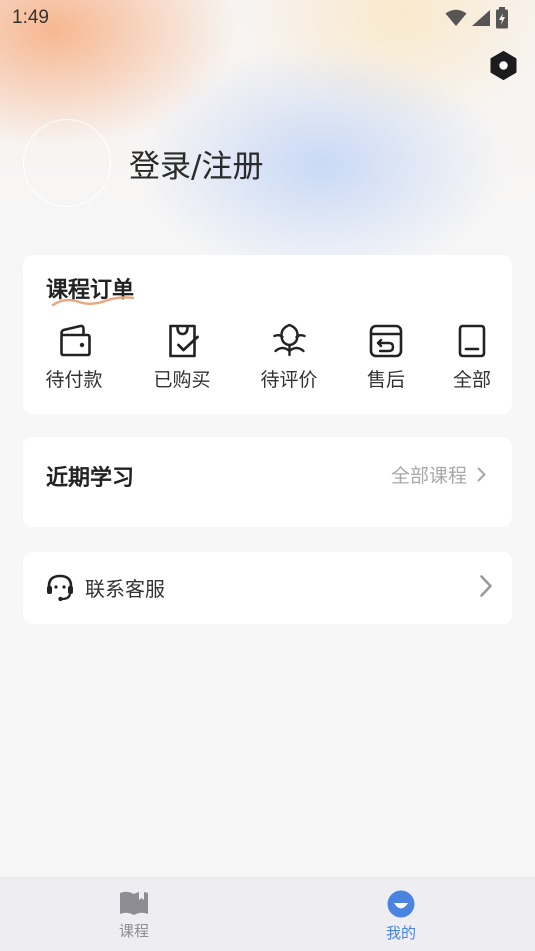 The height and width of the screenshot is (951, 535). What do you see at coordinates (401, 933) in the screenshot?
I see `tab-label-mine: 我的` at bounding box center [401, 933].